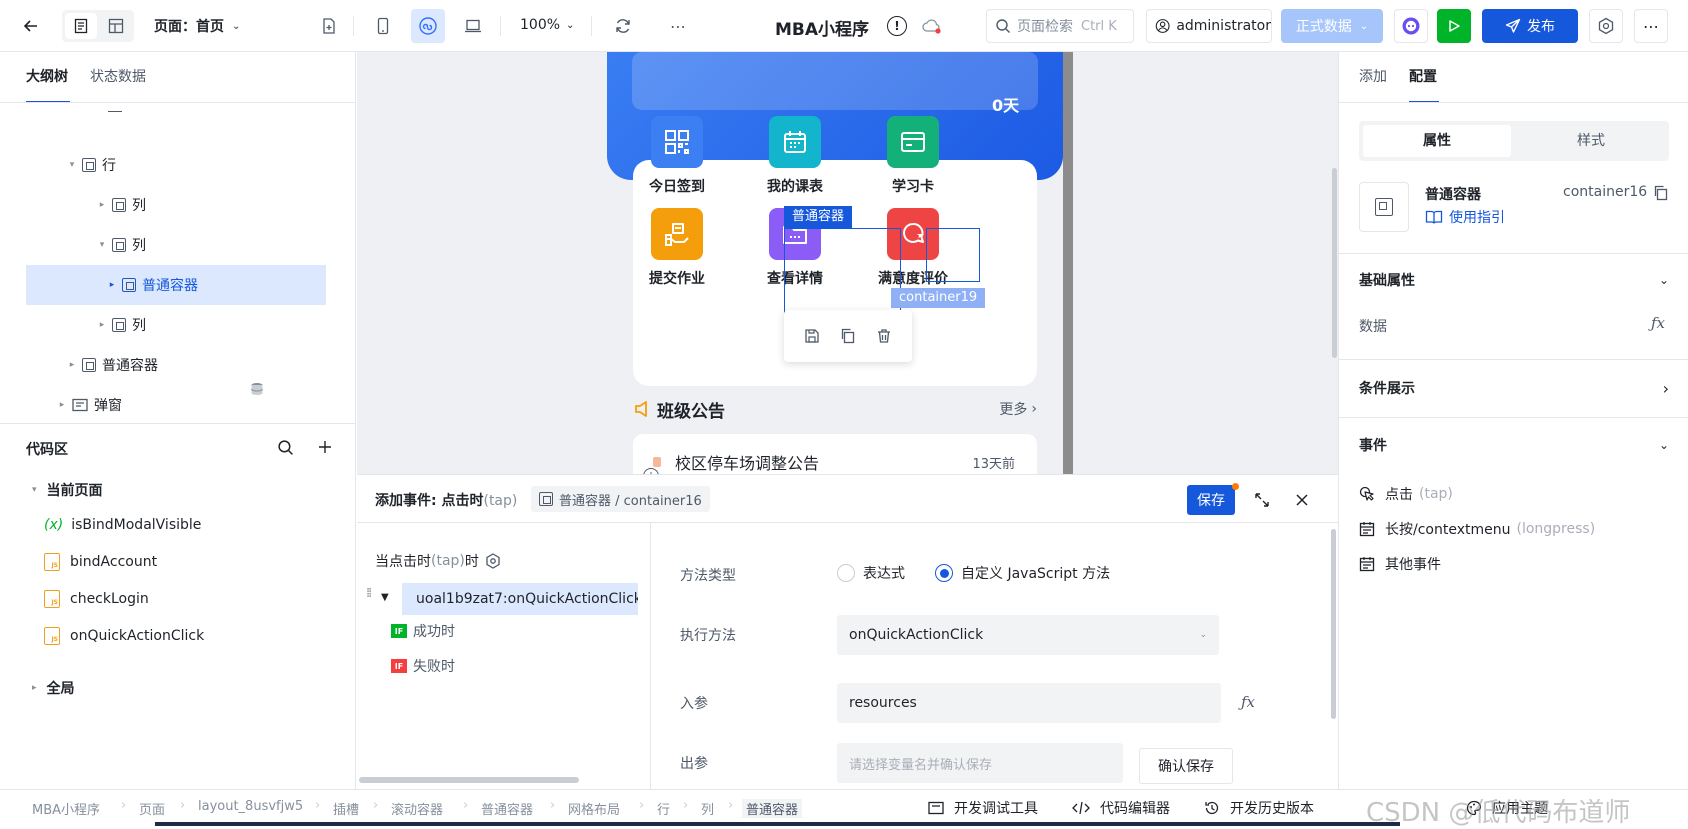 The image size is (1688, 829). I want to click on radio-expression: 表达式, so click(871, 573).